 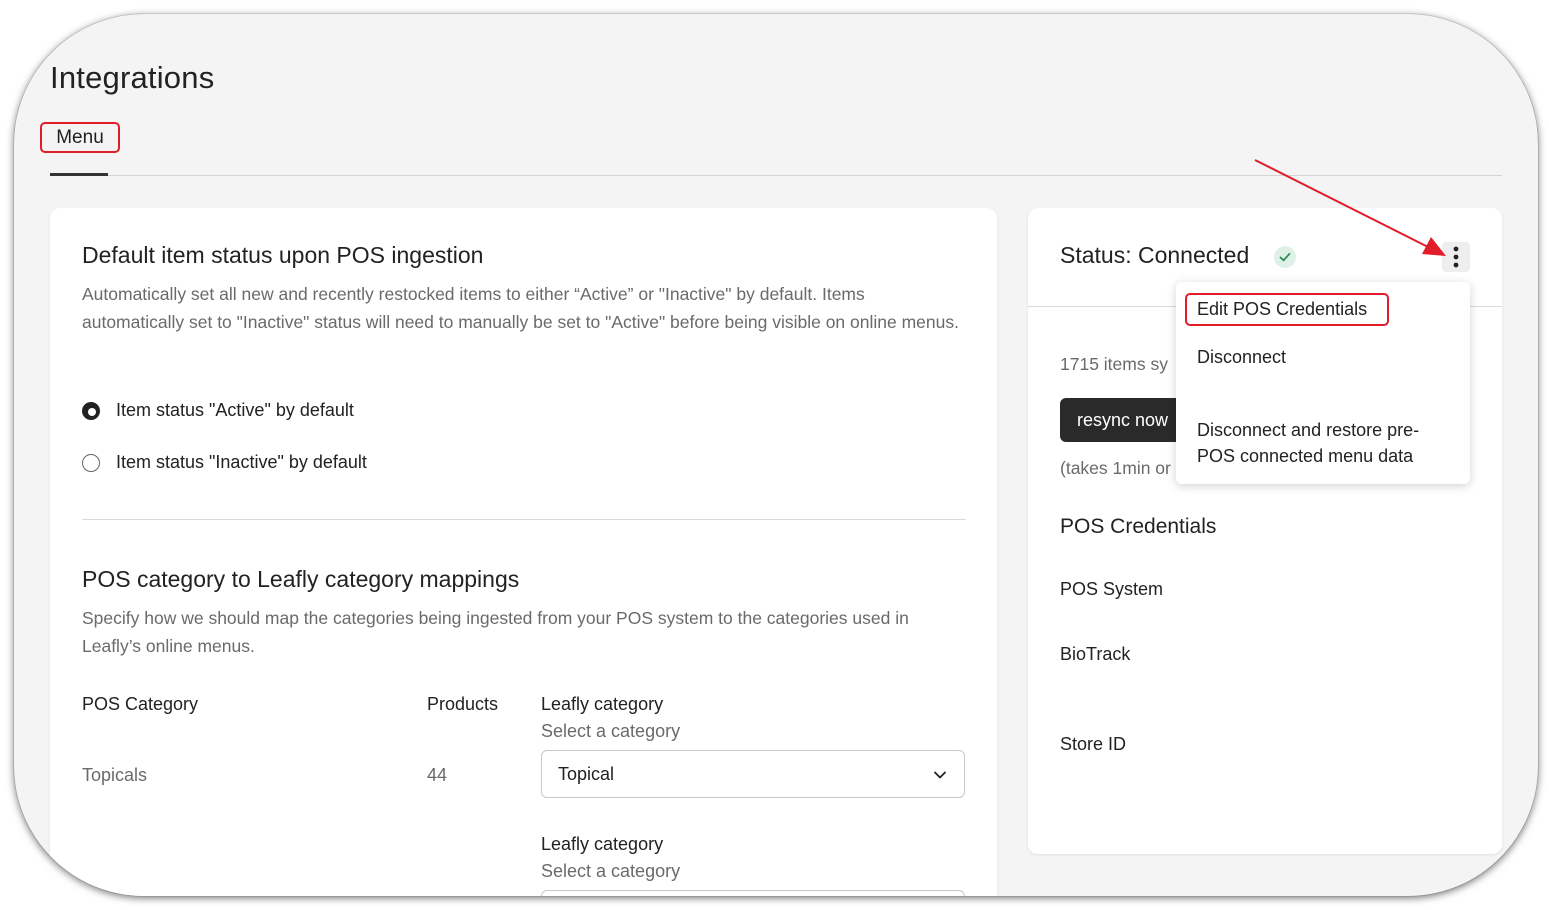 I want to click on radio-option-active: Item status "Active" by default, so click(x=218, y=410).